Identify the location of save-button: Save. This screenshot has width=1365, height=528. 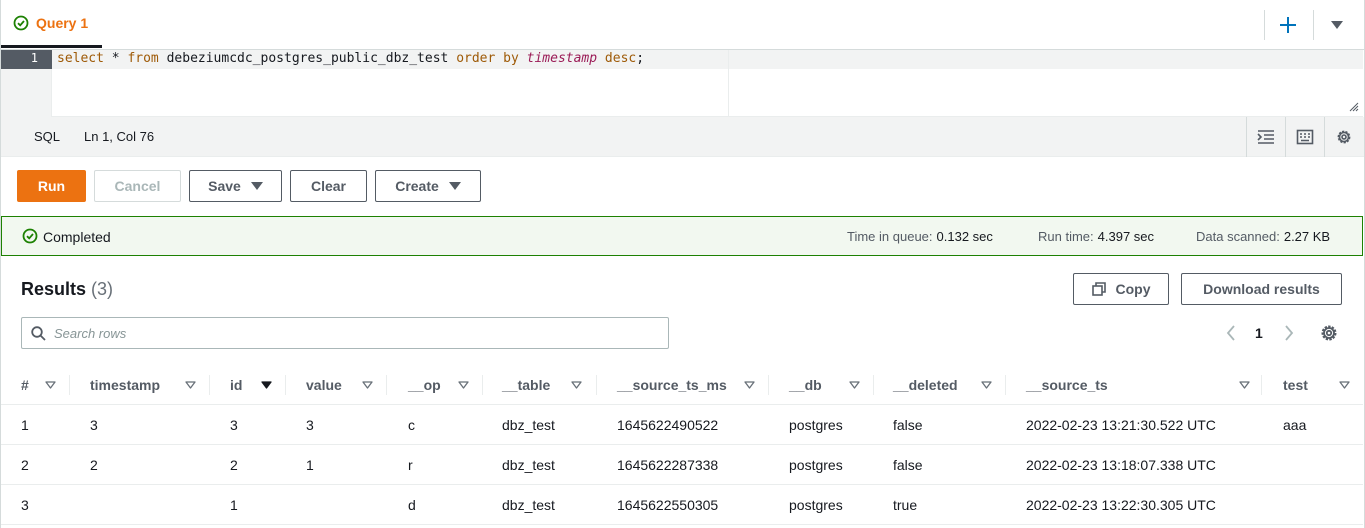
(235, 186).